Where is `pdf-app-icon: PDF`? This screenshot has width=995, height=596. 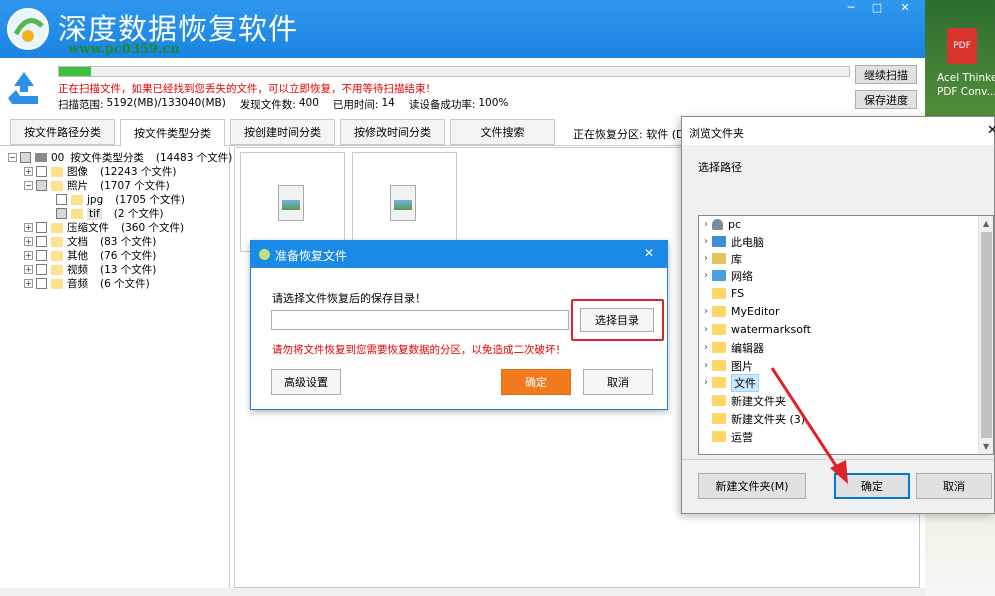 pdf-app-icon: PDF is located at coordinates (962, 46).